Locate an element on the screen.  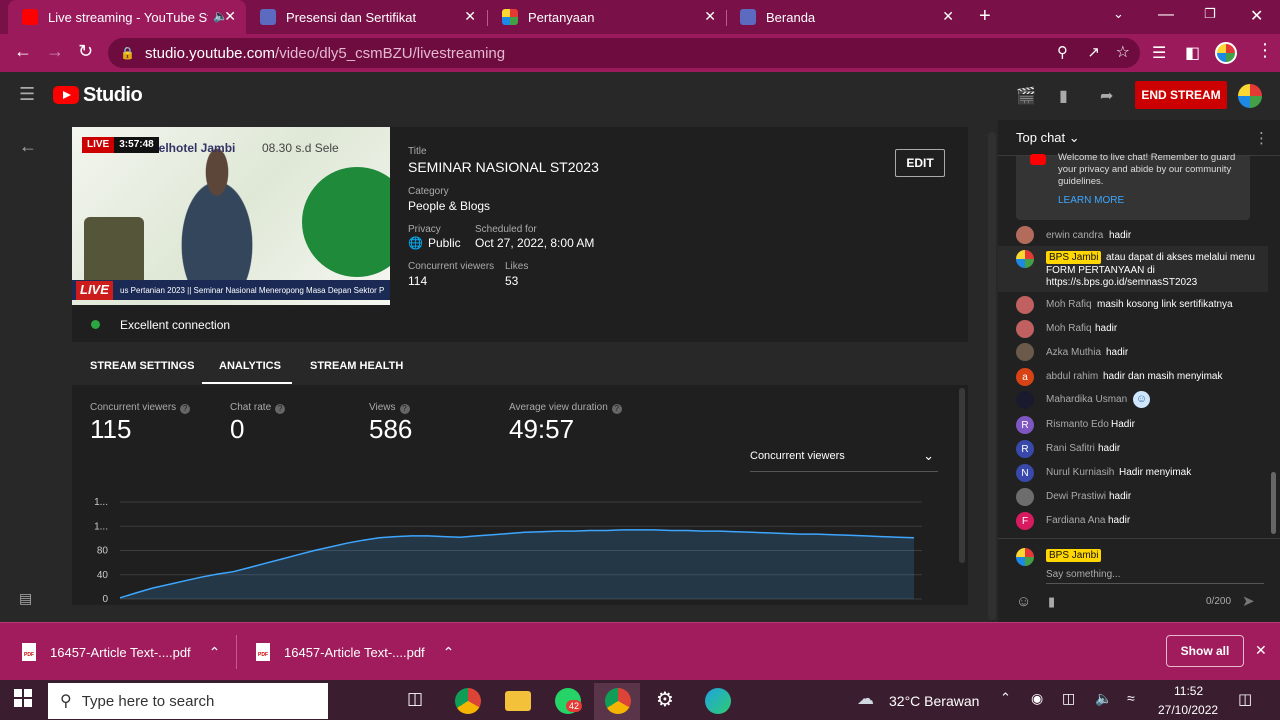
learn-more-link: LEARN MORE is located at coordinates (1091, 200).